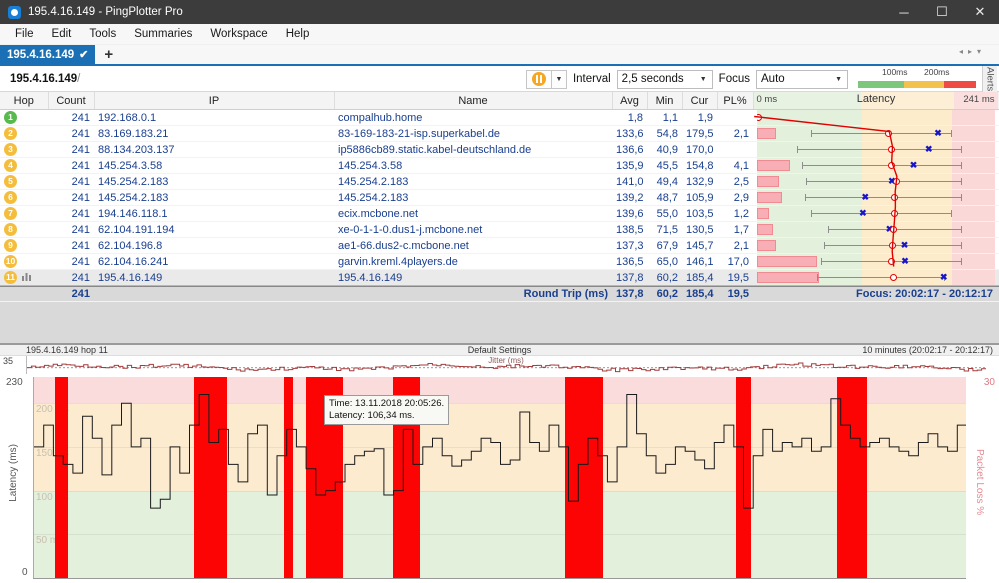  What do you see at coordinates (802, 79) in the screenshot?
I see `focus-select: Auto ▼` at bounding box center [802, 79].